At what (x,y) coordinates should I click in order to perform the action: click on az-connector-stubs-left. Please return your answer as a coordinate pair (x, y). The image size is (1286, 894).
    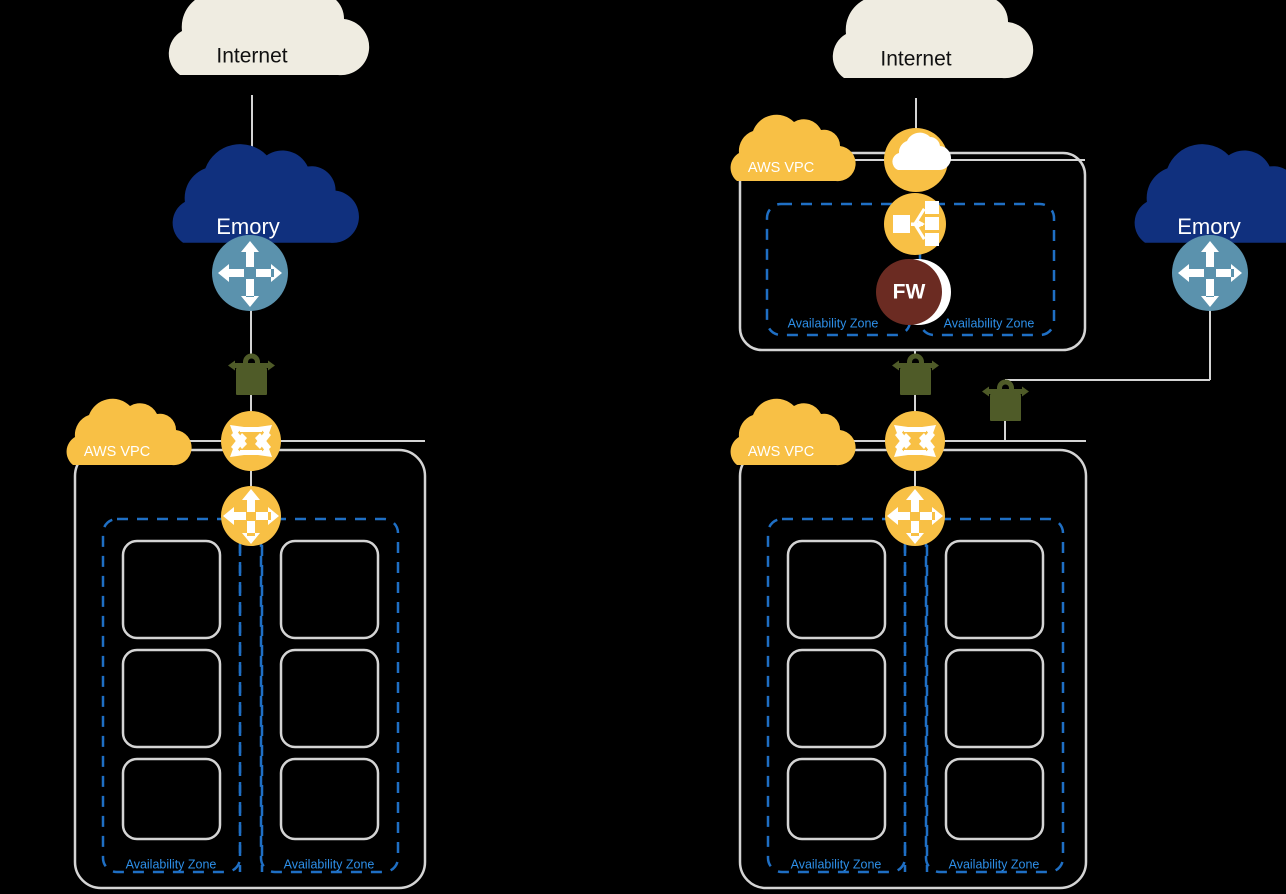
    Looking at the image, I should click on (251, 708).